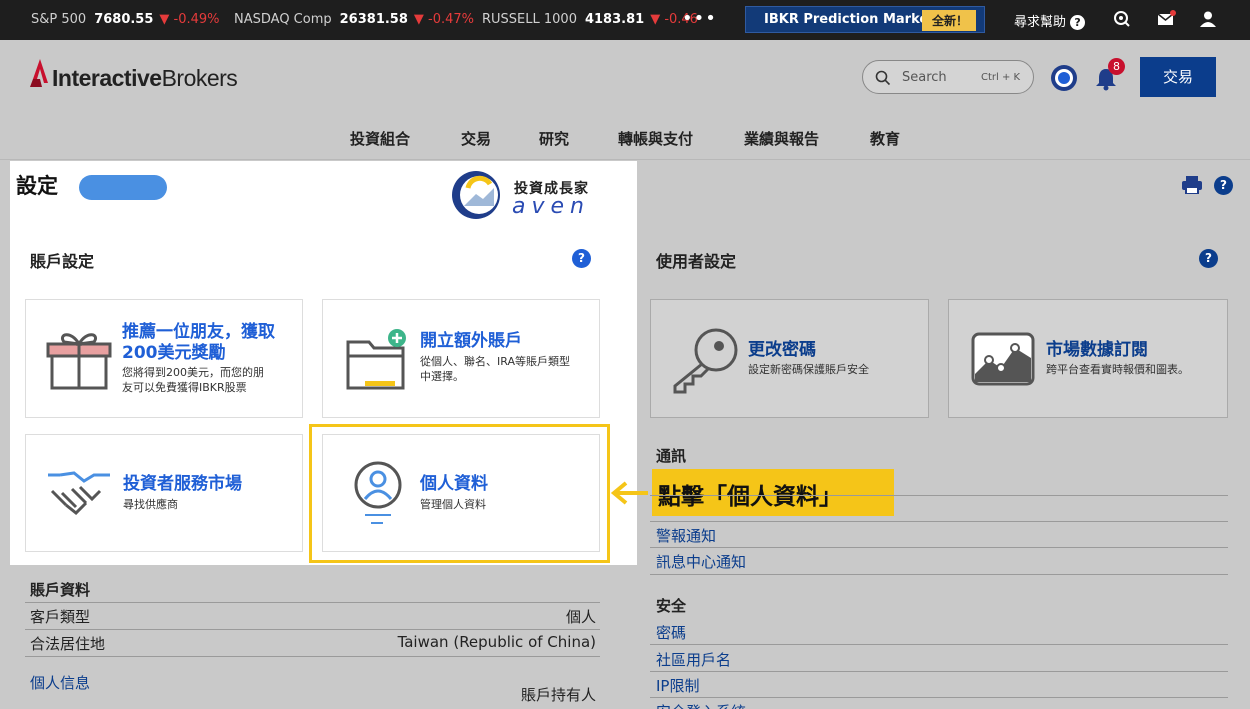  Describe the element at coordinates (1078, 22) in the screenshot. I see `help-icon: ?` at that location.